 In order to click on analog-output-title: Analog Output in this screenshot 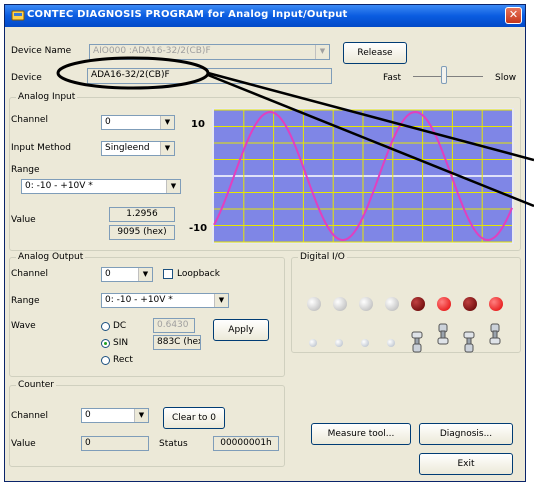, I will do `click(51, 257)`.